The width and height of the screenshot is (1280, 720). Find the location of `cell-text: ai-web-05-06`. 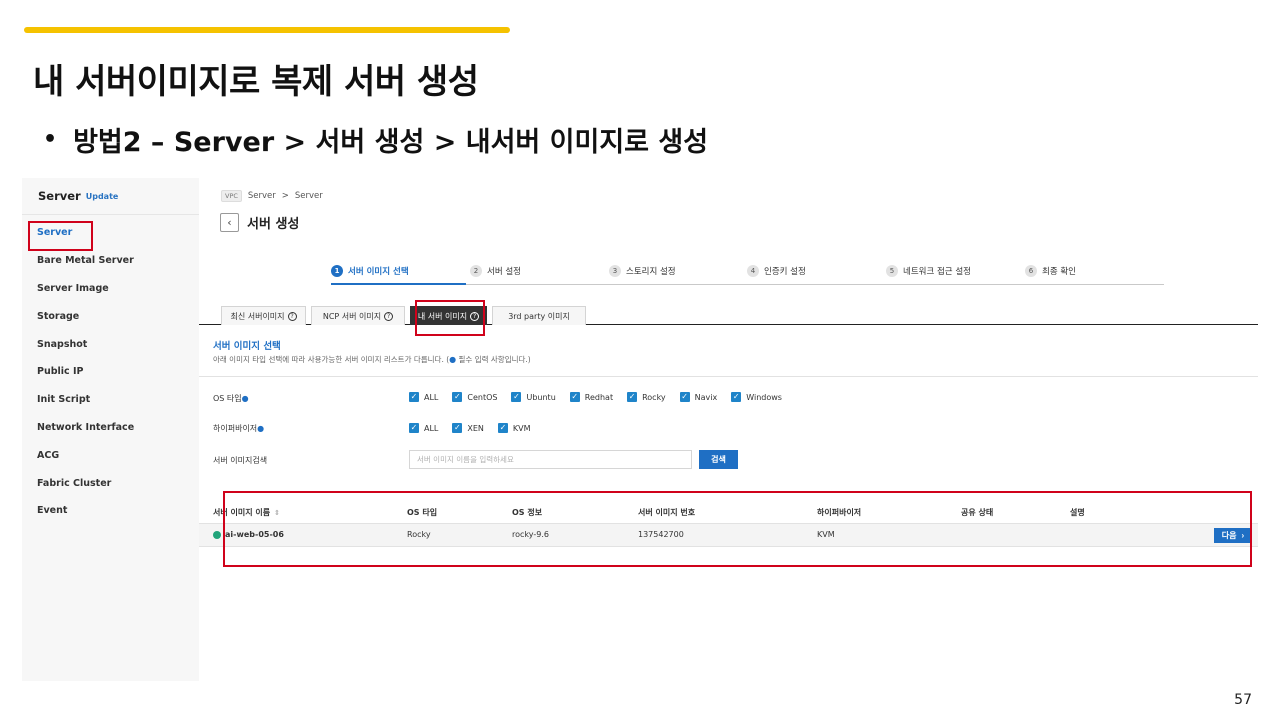

cell-text: ai-web-05-06 is located at coordinates (254, 534).